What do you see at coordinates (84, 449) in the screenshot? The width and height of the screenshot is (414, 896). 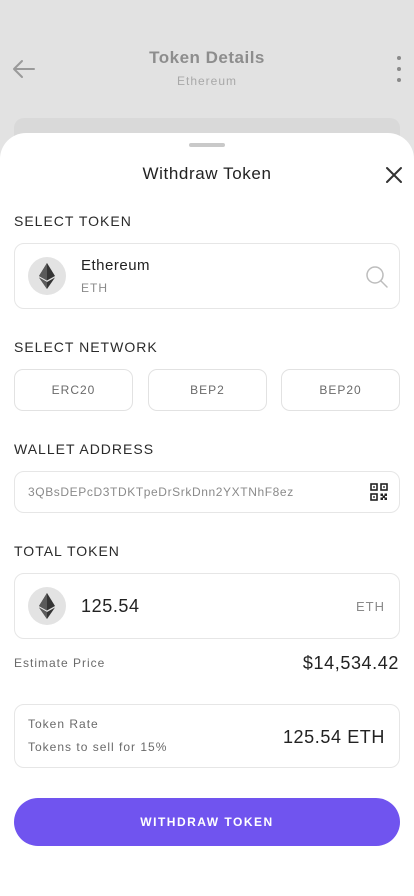 I see `wallet-address-label: WALLET ADDRESS` at bounding box center [84, 449].